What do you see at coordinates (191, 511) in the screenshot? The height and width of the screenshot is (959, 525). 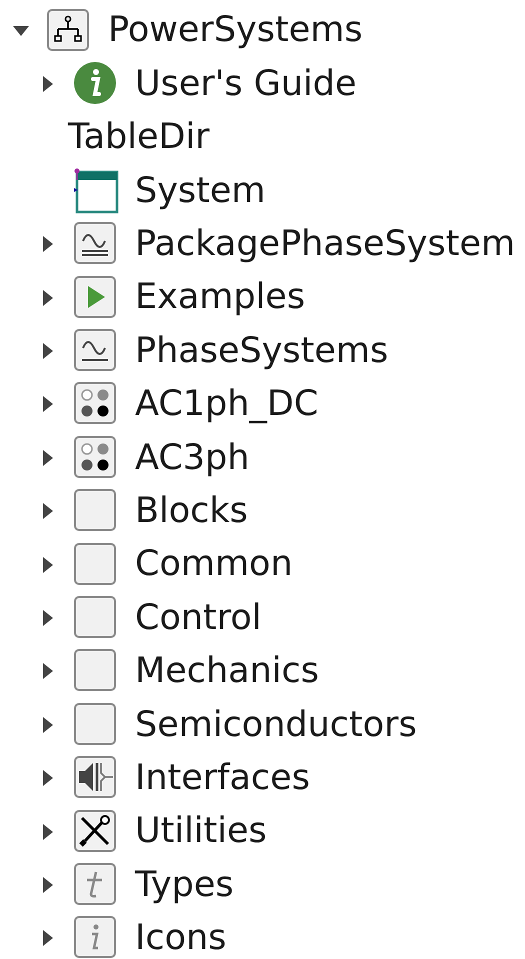 I see `tree-item-label: Blocks` at bounding box center [191, 511].